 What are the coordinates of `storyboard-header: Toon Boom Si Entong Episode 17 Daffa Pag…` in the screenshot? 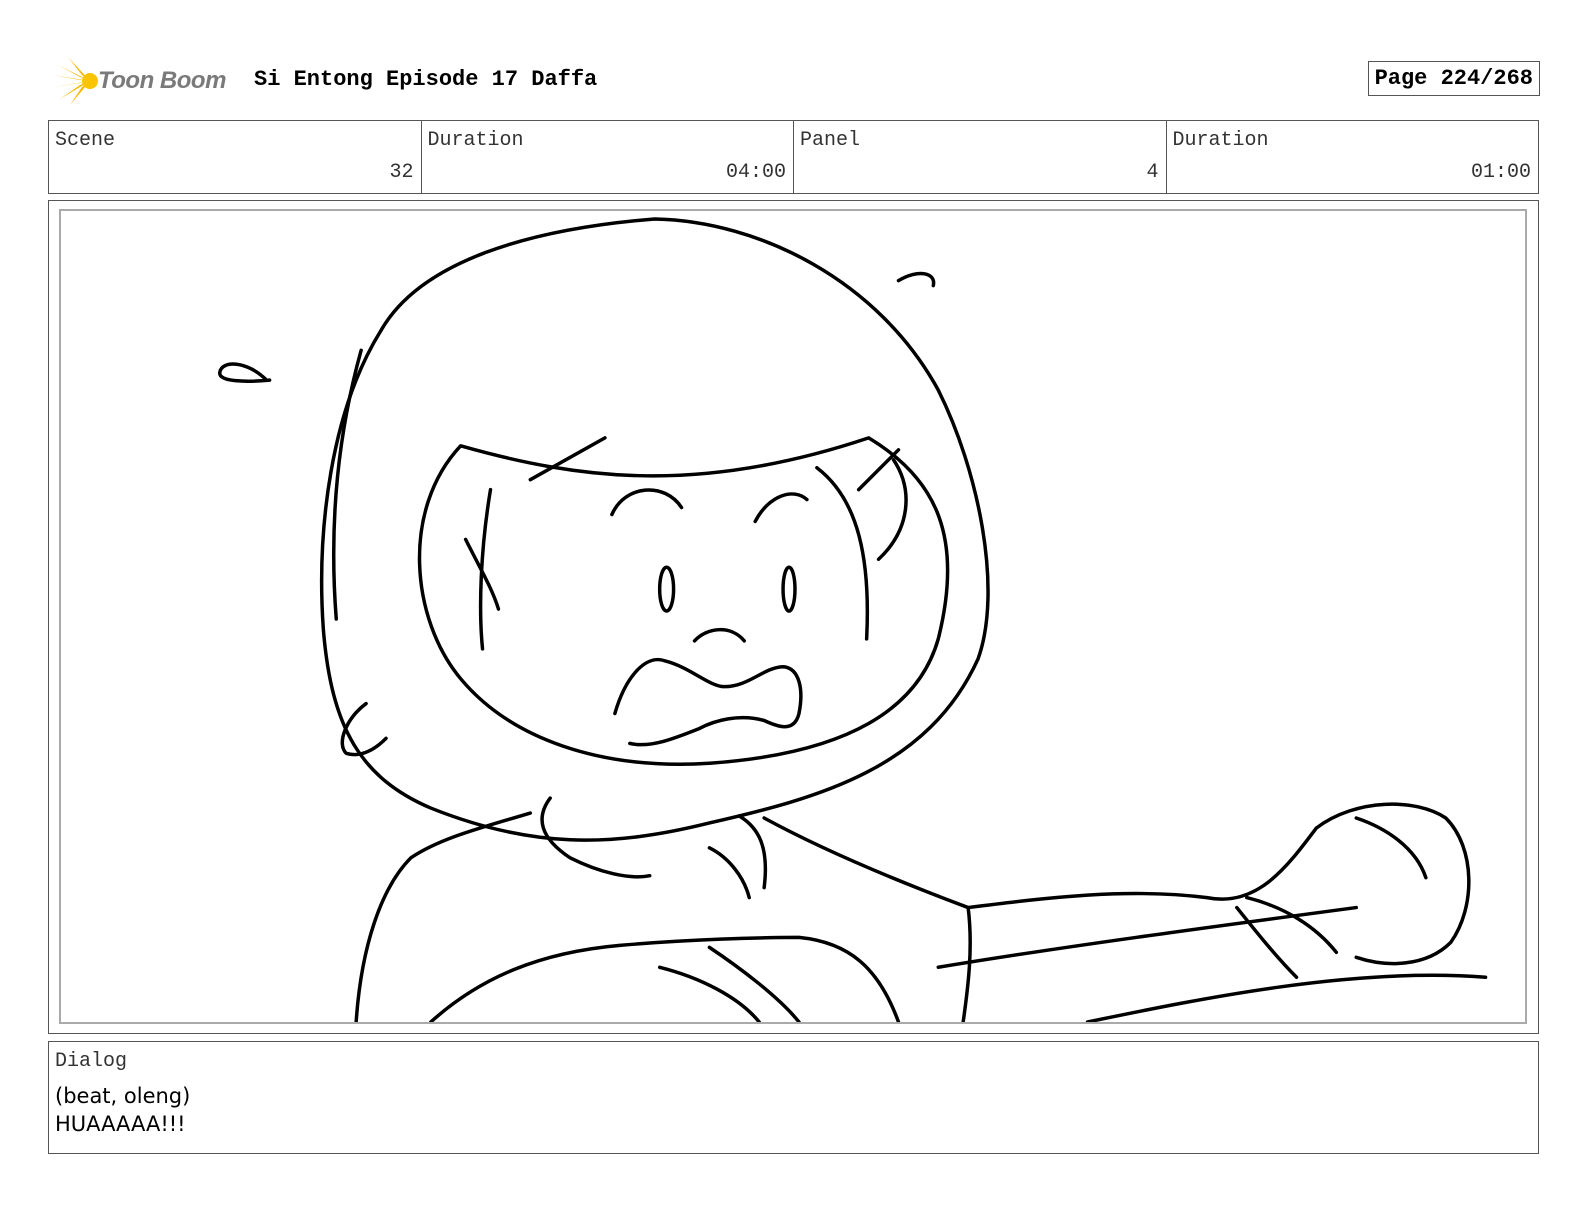 It's located at (795, 81).